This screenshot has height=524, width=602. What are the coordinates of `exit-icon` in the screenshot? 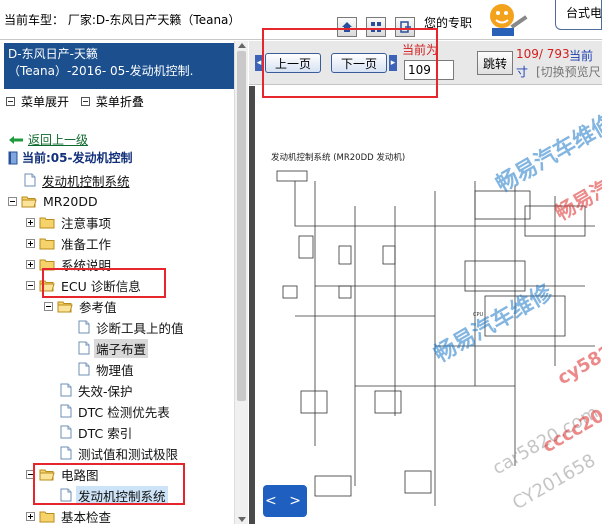 It's located at (405, 27).